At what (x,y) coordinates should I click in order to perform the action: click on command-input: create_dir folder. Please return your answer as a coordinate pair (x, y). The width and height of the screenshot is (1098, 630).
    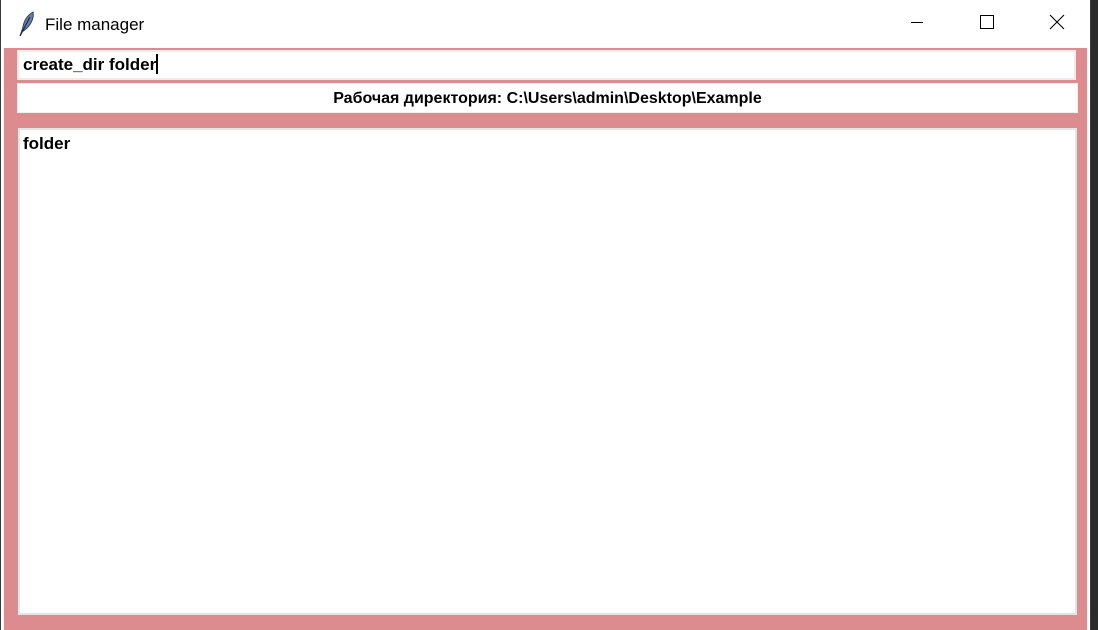
    Looking at the image, I should click on (546, 65).